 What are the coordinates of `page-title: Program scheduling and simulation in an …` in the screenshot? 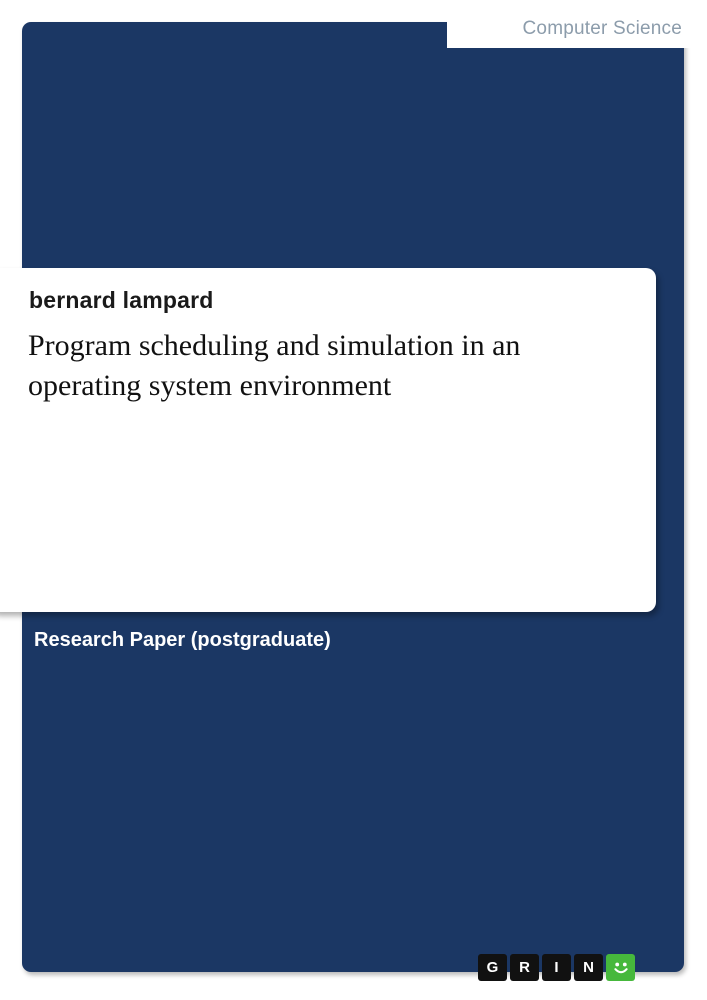 It's located at (274, 365).